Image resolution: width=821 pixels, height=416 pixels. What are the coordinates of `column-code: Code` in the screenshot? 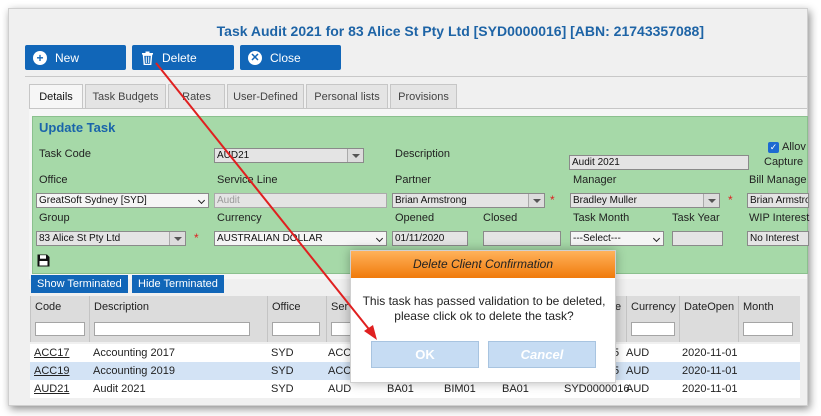 It's located at (59, 319).